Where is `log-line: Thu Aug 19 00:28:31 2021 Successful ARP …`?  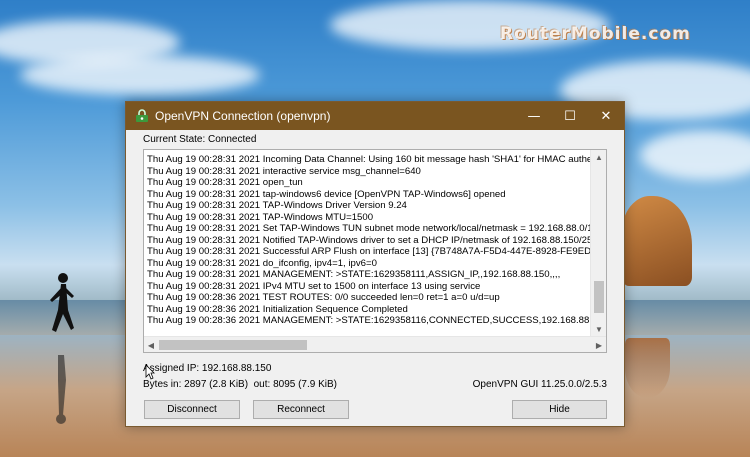 log-line: Thu Aug 19 00:28:31 2021 Successful ARP … is located at coordinates (369, 251).